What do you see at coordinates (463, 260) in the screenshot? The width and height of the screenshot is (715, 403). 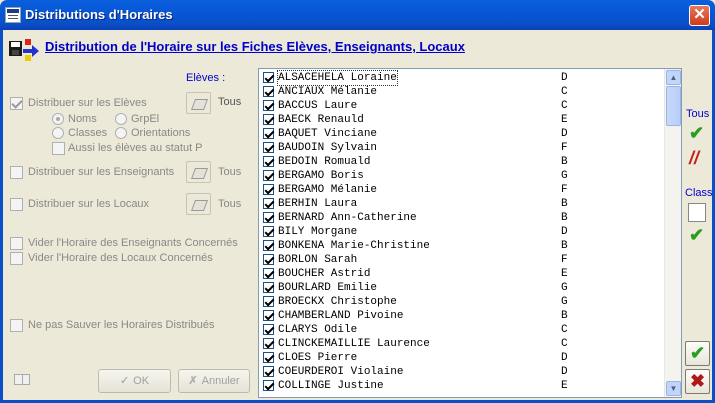 I see `list-item: BORLON Sarah F` at bounding box center [463, 260].